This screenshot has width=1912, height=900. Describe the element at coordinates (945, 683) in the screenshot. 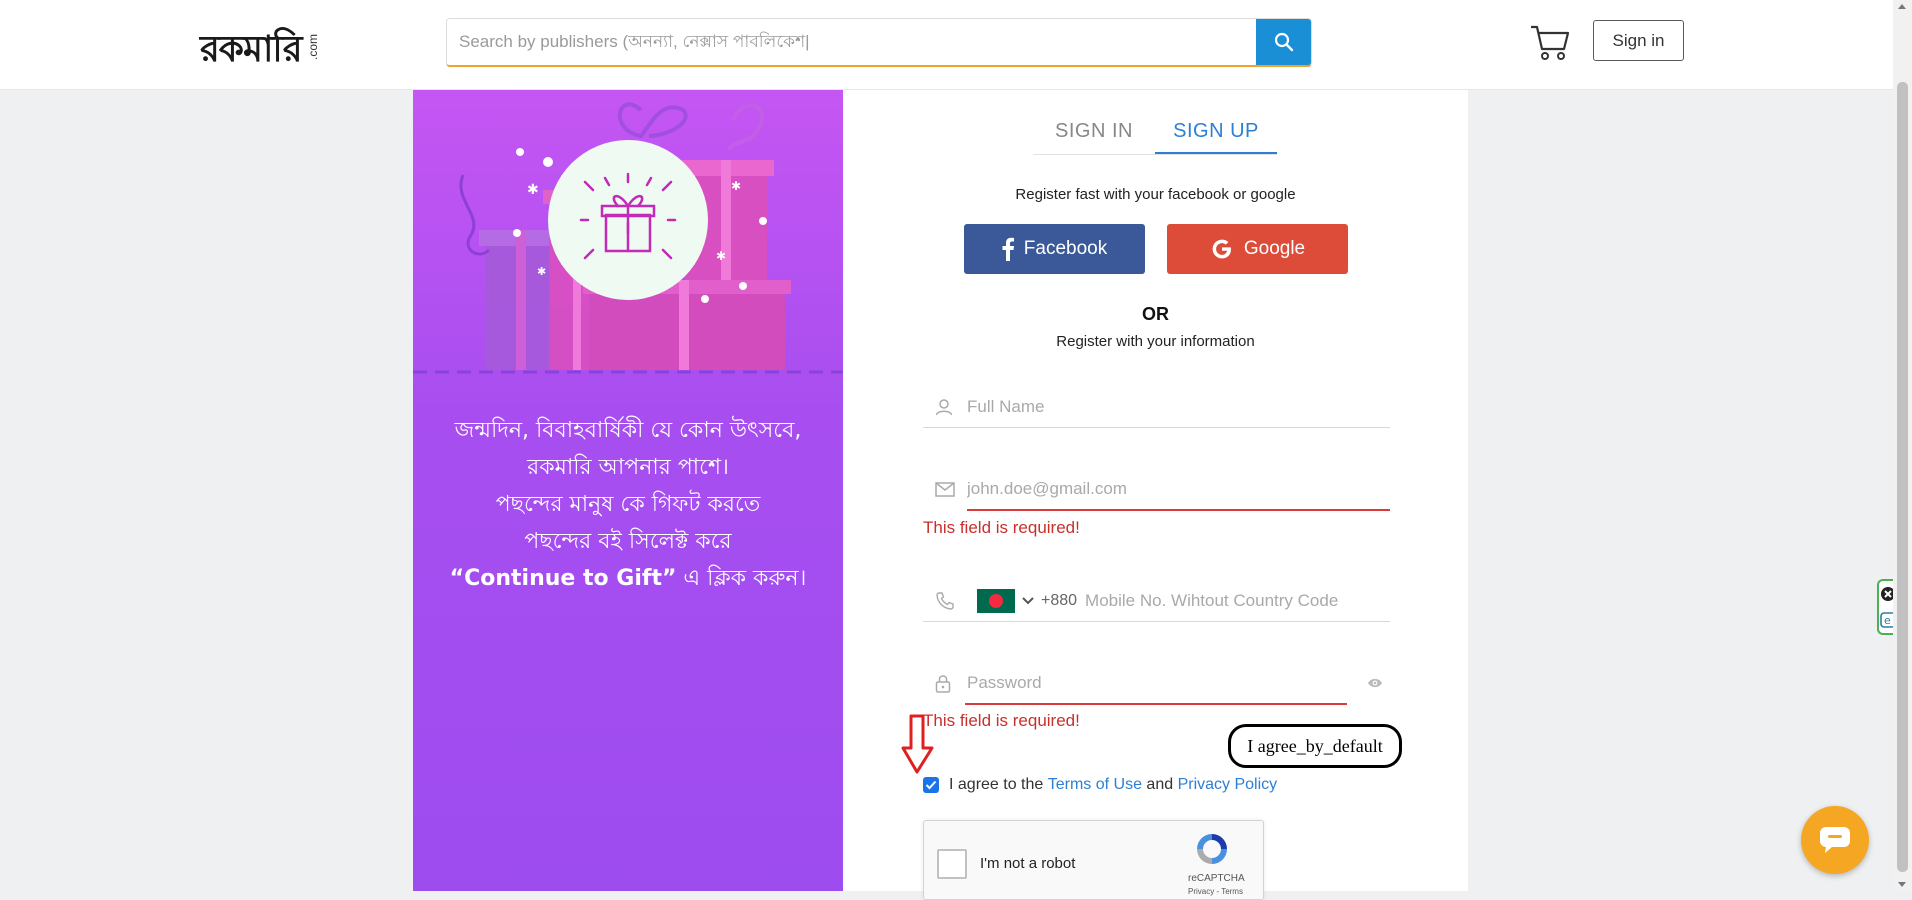

I see `lock-icon` at that location.